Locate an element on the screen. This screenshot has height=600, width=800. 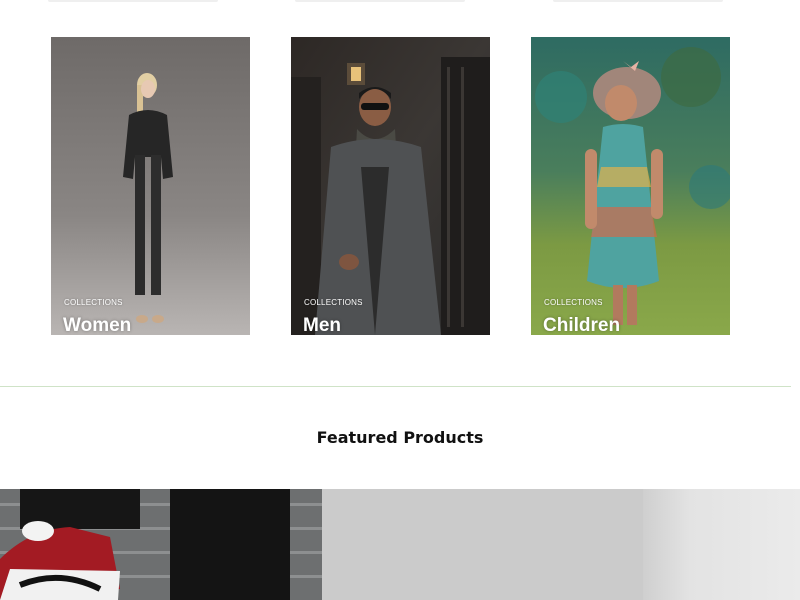
grey-product-placeholder is located at coordinates (482, 544).